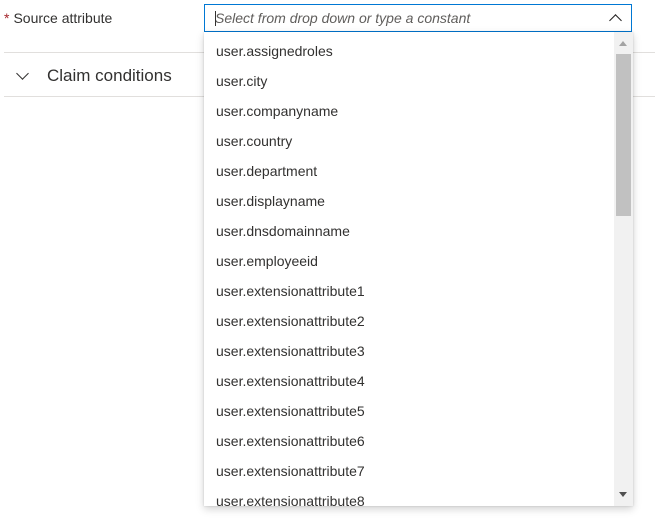  I want to click on text-caret, so click(215, 18).